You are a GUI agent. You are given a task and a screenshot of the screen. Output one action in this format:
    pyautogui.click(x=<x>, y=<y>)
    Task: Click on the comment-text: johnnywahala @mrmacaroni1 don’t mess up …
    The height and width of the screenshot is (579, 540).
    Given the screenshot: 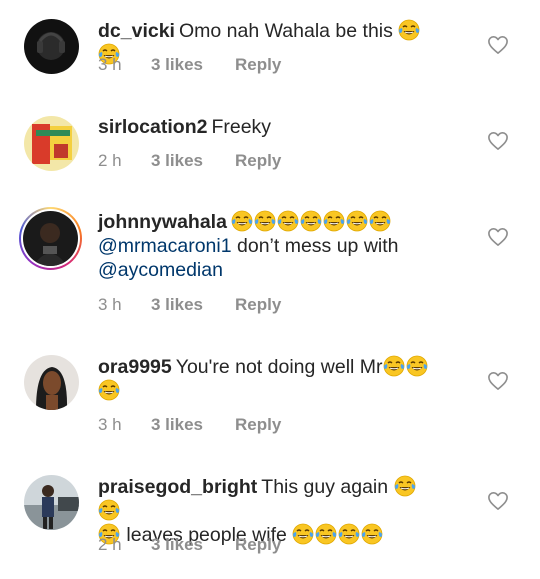 What is the action you would take?
    pyautogui.click(x=268, y=246)
    